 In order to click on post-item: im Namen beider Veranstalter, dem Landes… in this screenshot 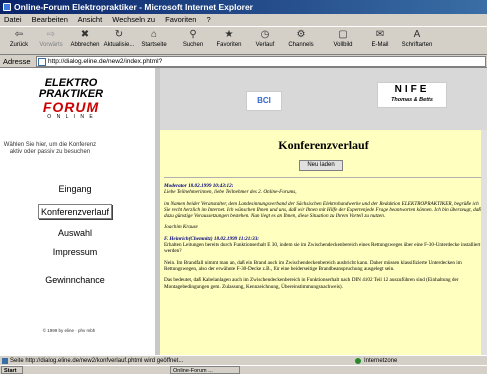, I will do `click(324, 210)`.